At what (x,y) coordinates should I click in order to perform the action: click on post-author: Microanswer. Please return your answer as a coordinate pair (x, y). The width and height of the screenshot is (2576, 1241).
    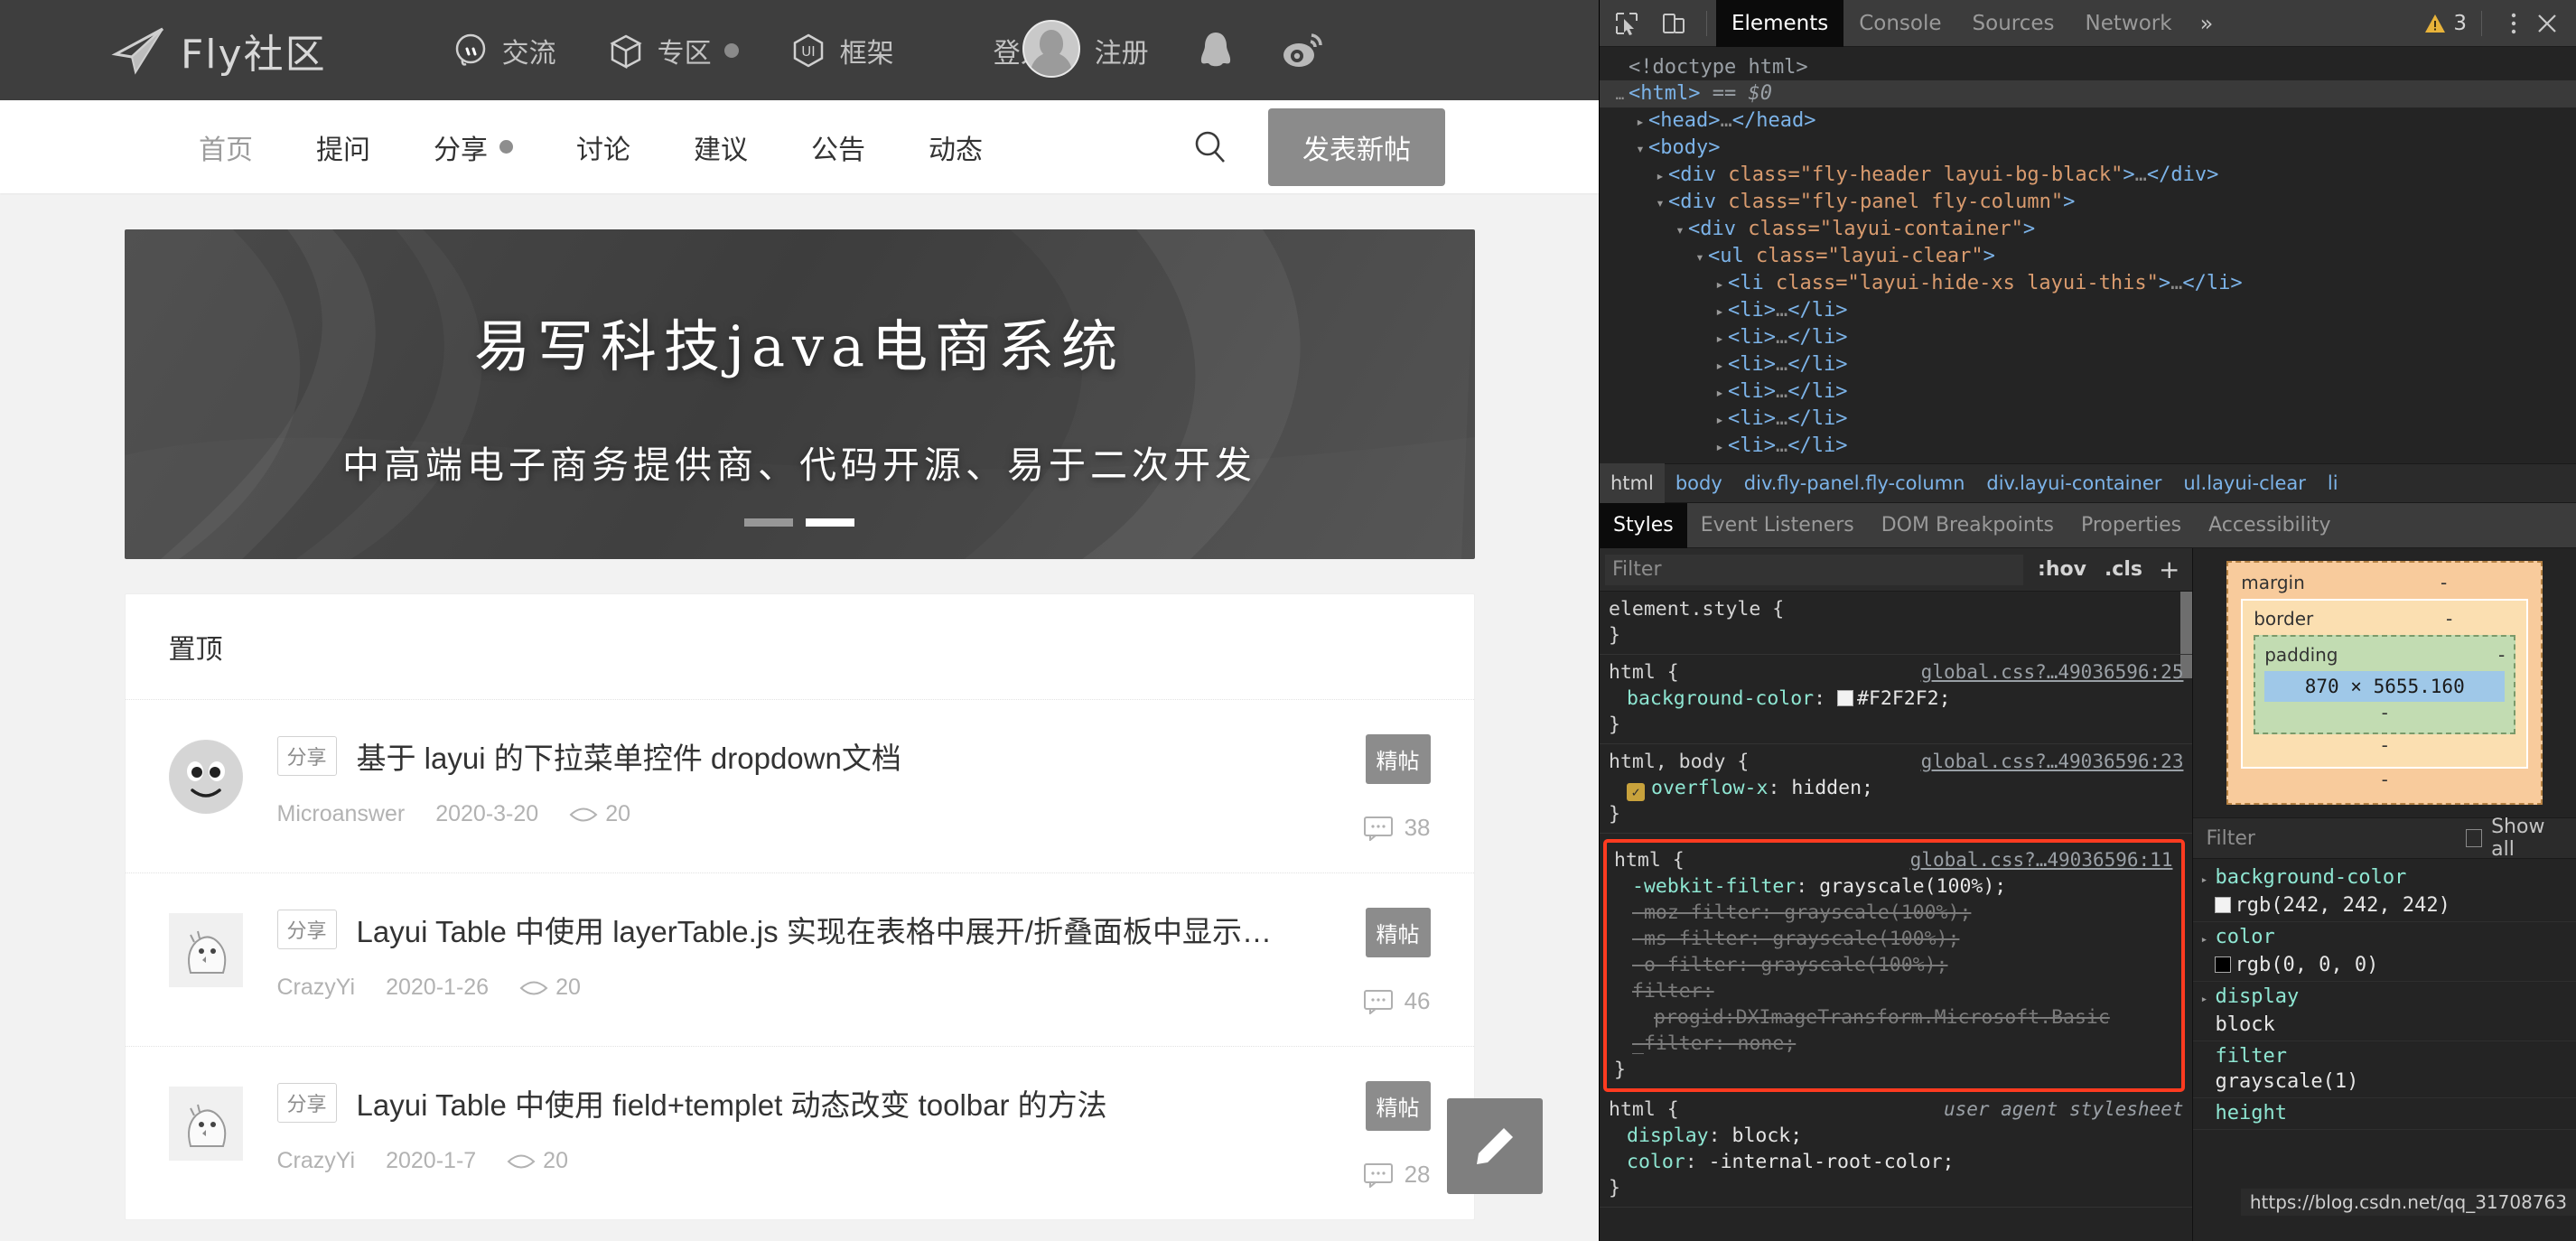
    Looking at the image, I should click on (341, 814).